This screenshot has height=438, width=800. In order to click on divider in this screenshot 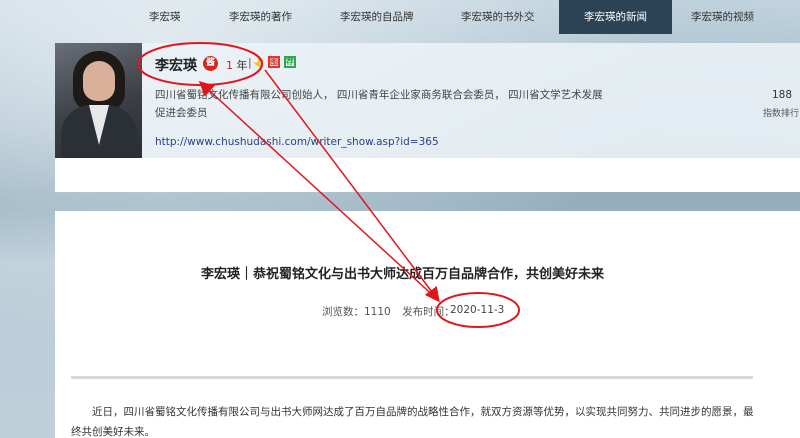, I will do `click(412, 377)`.